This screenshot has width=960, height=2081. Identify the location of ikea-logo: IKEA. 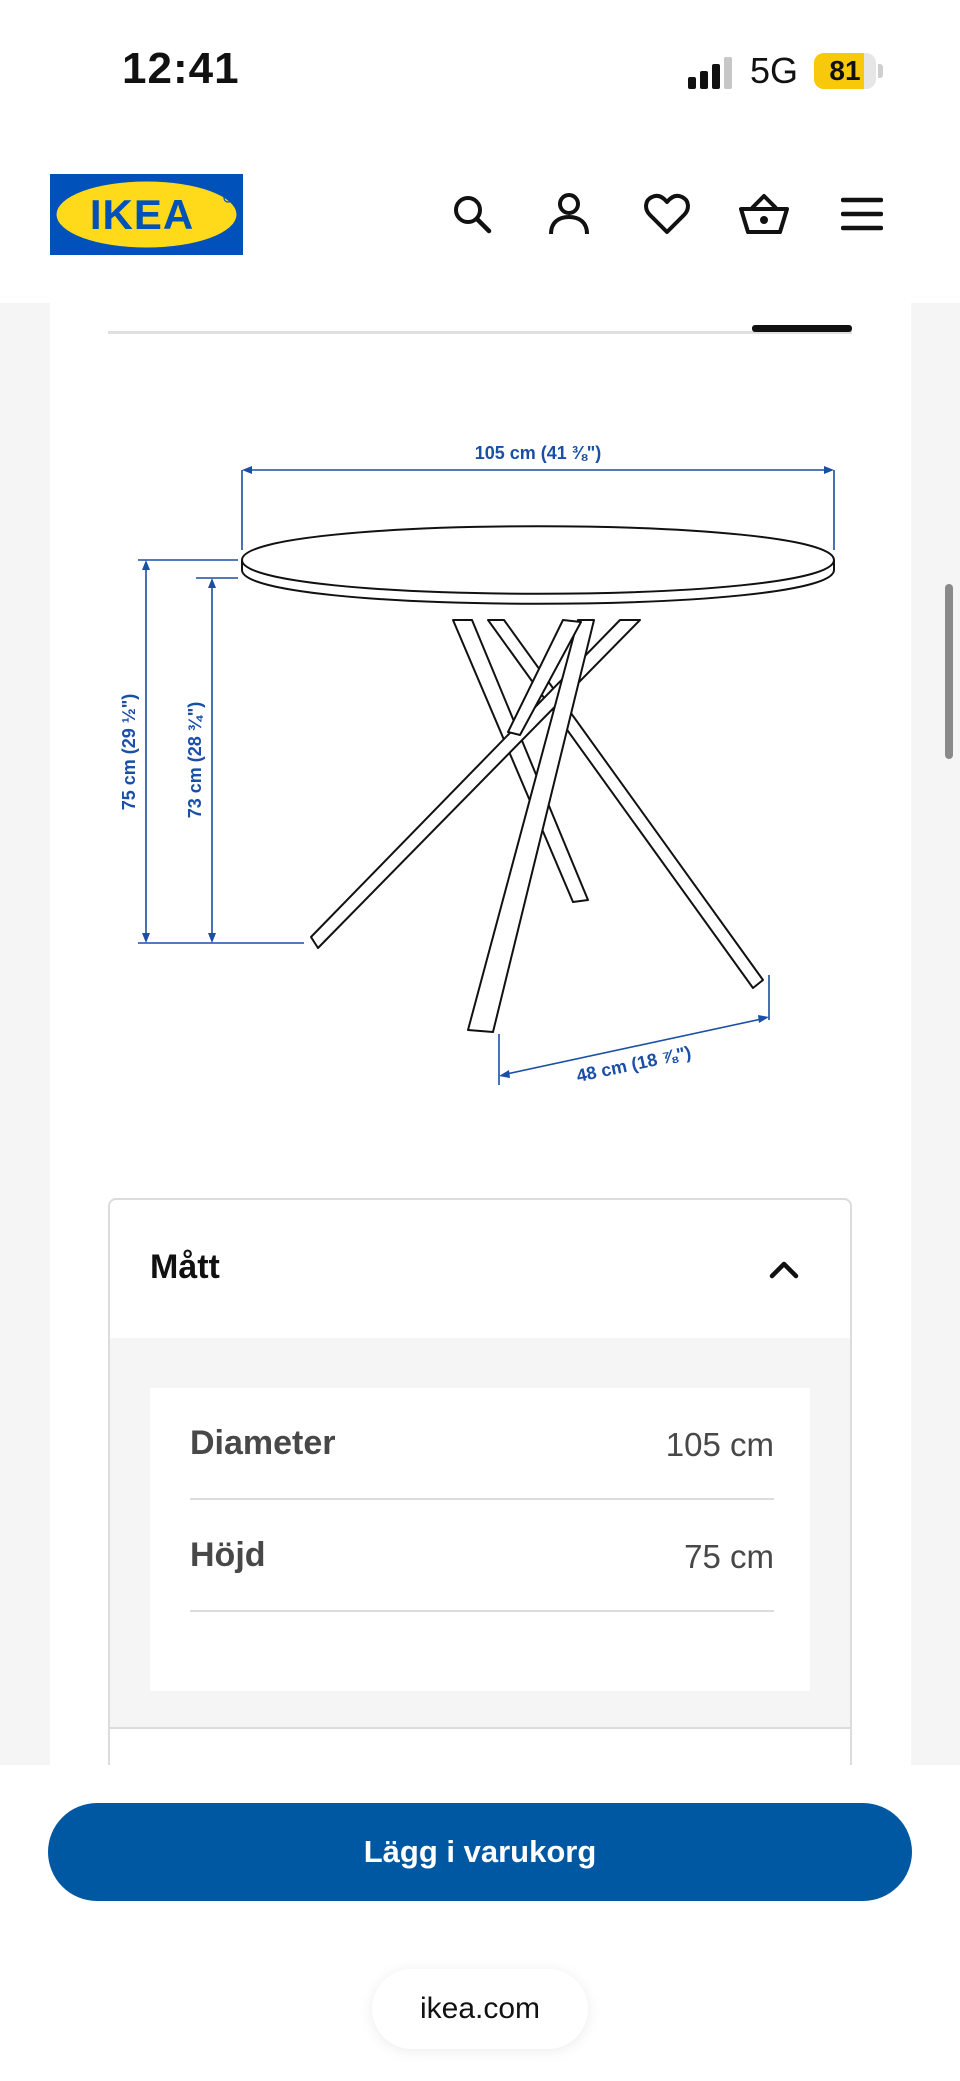
(146, 214).